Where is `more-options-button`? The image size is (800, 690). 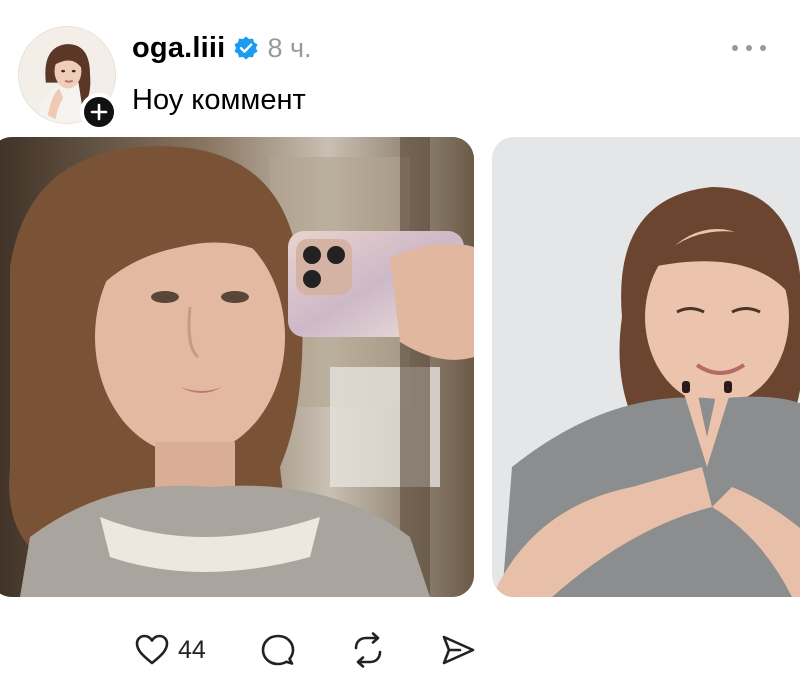 more-options-button is located at coordinates (749, 48).